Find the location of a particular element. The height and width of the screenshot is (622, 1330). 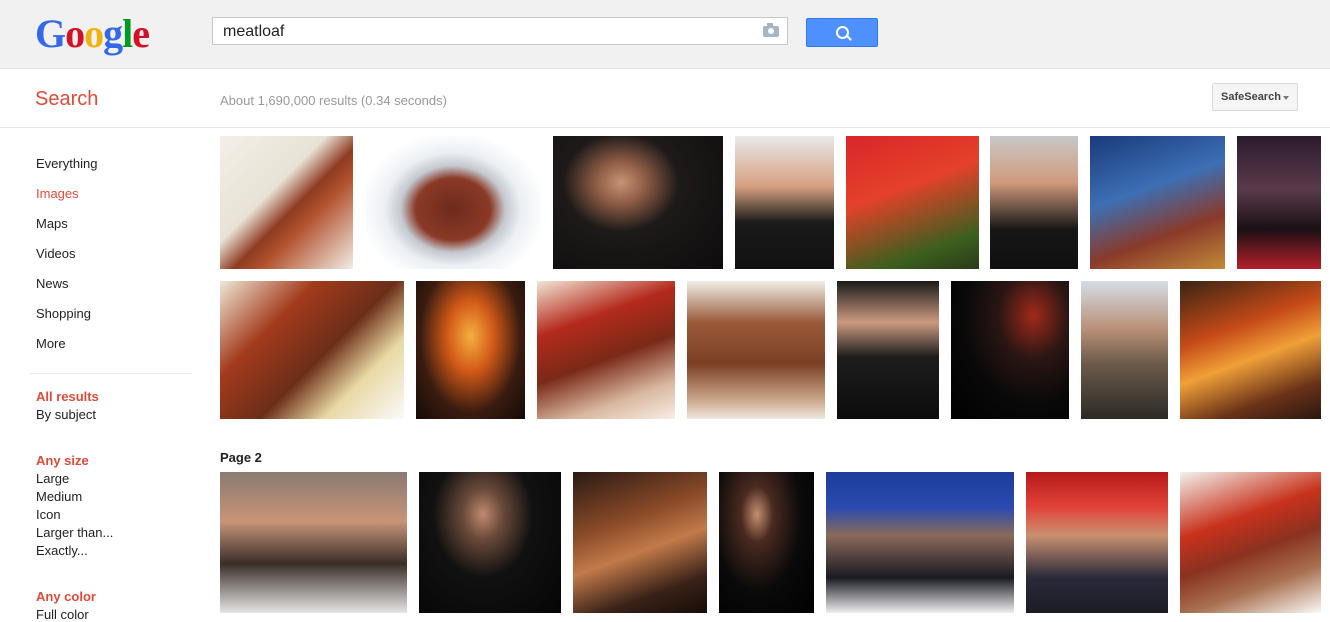

safesearch-label: SafeSearch is located at coordinates (1251, 97).